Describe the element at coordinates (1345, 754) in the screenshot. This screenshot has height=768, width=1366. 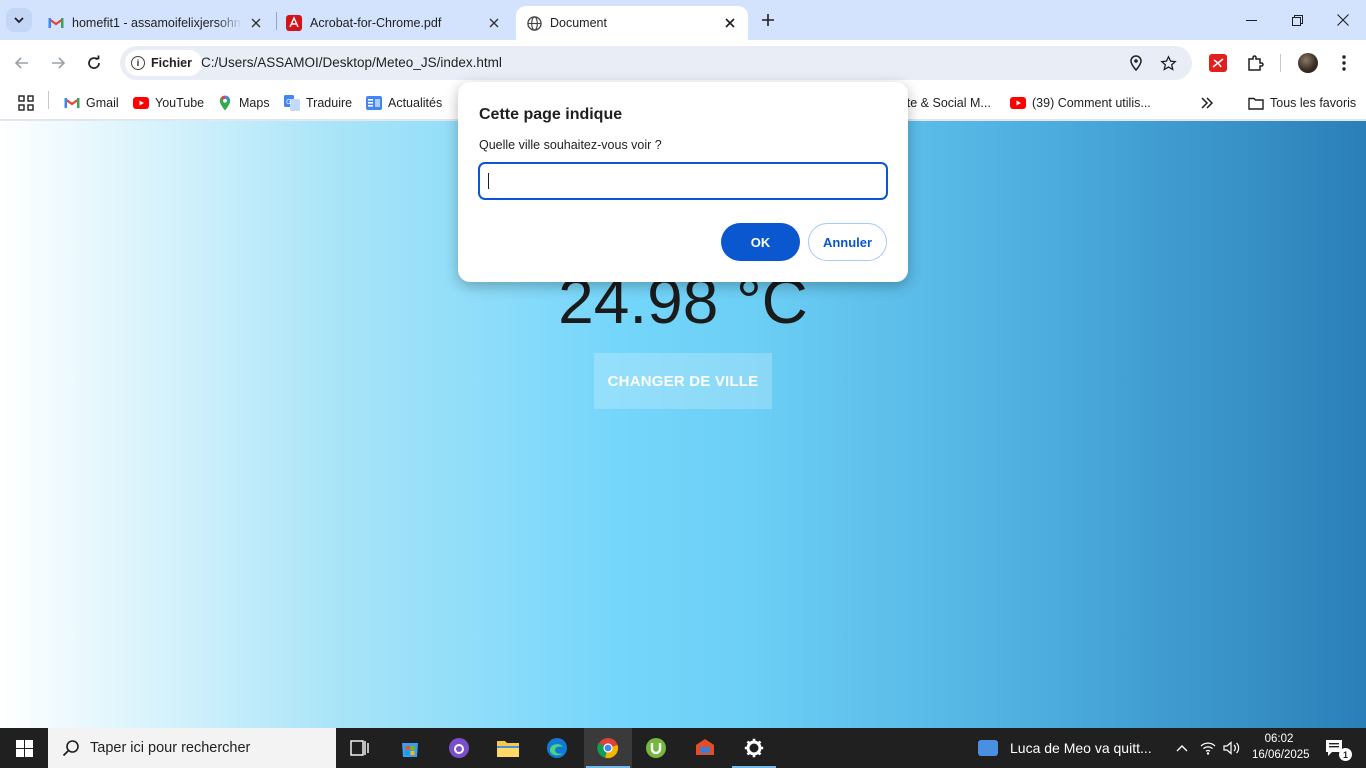
I see `notification-count: 1` at that location.